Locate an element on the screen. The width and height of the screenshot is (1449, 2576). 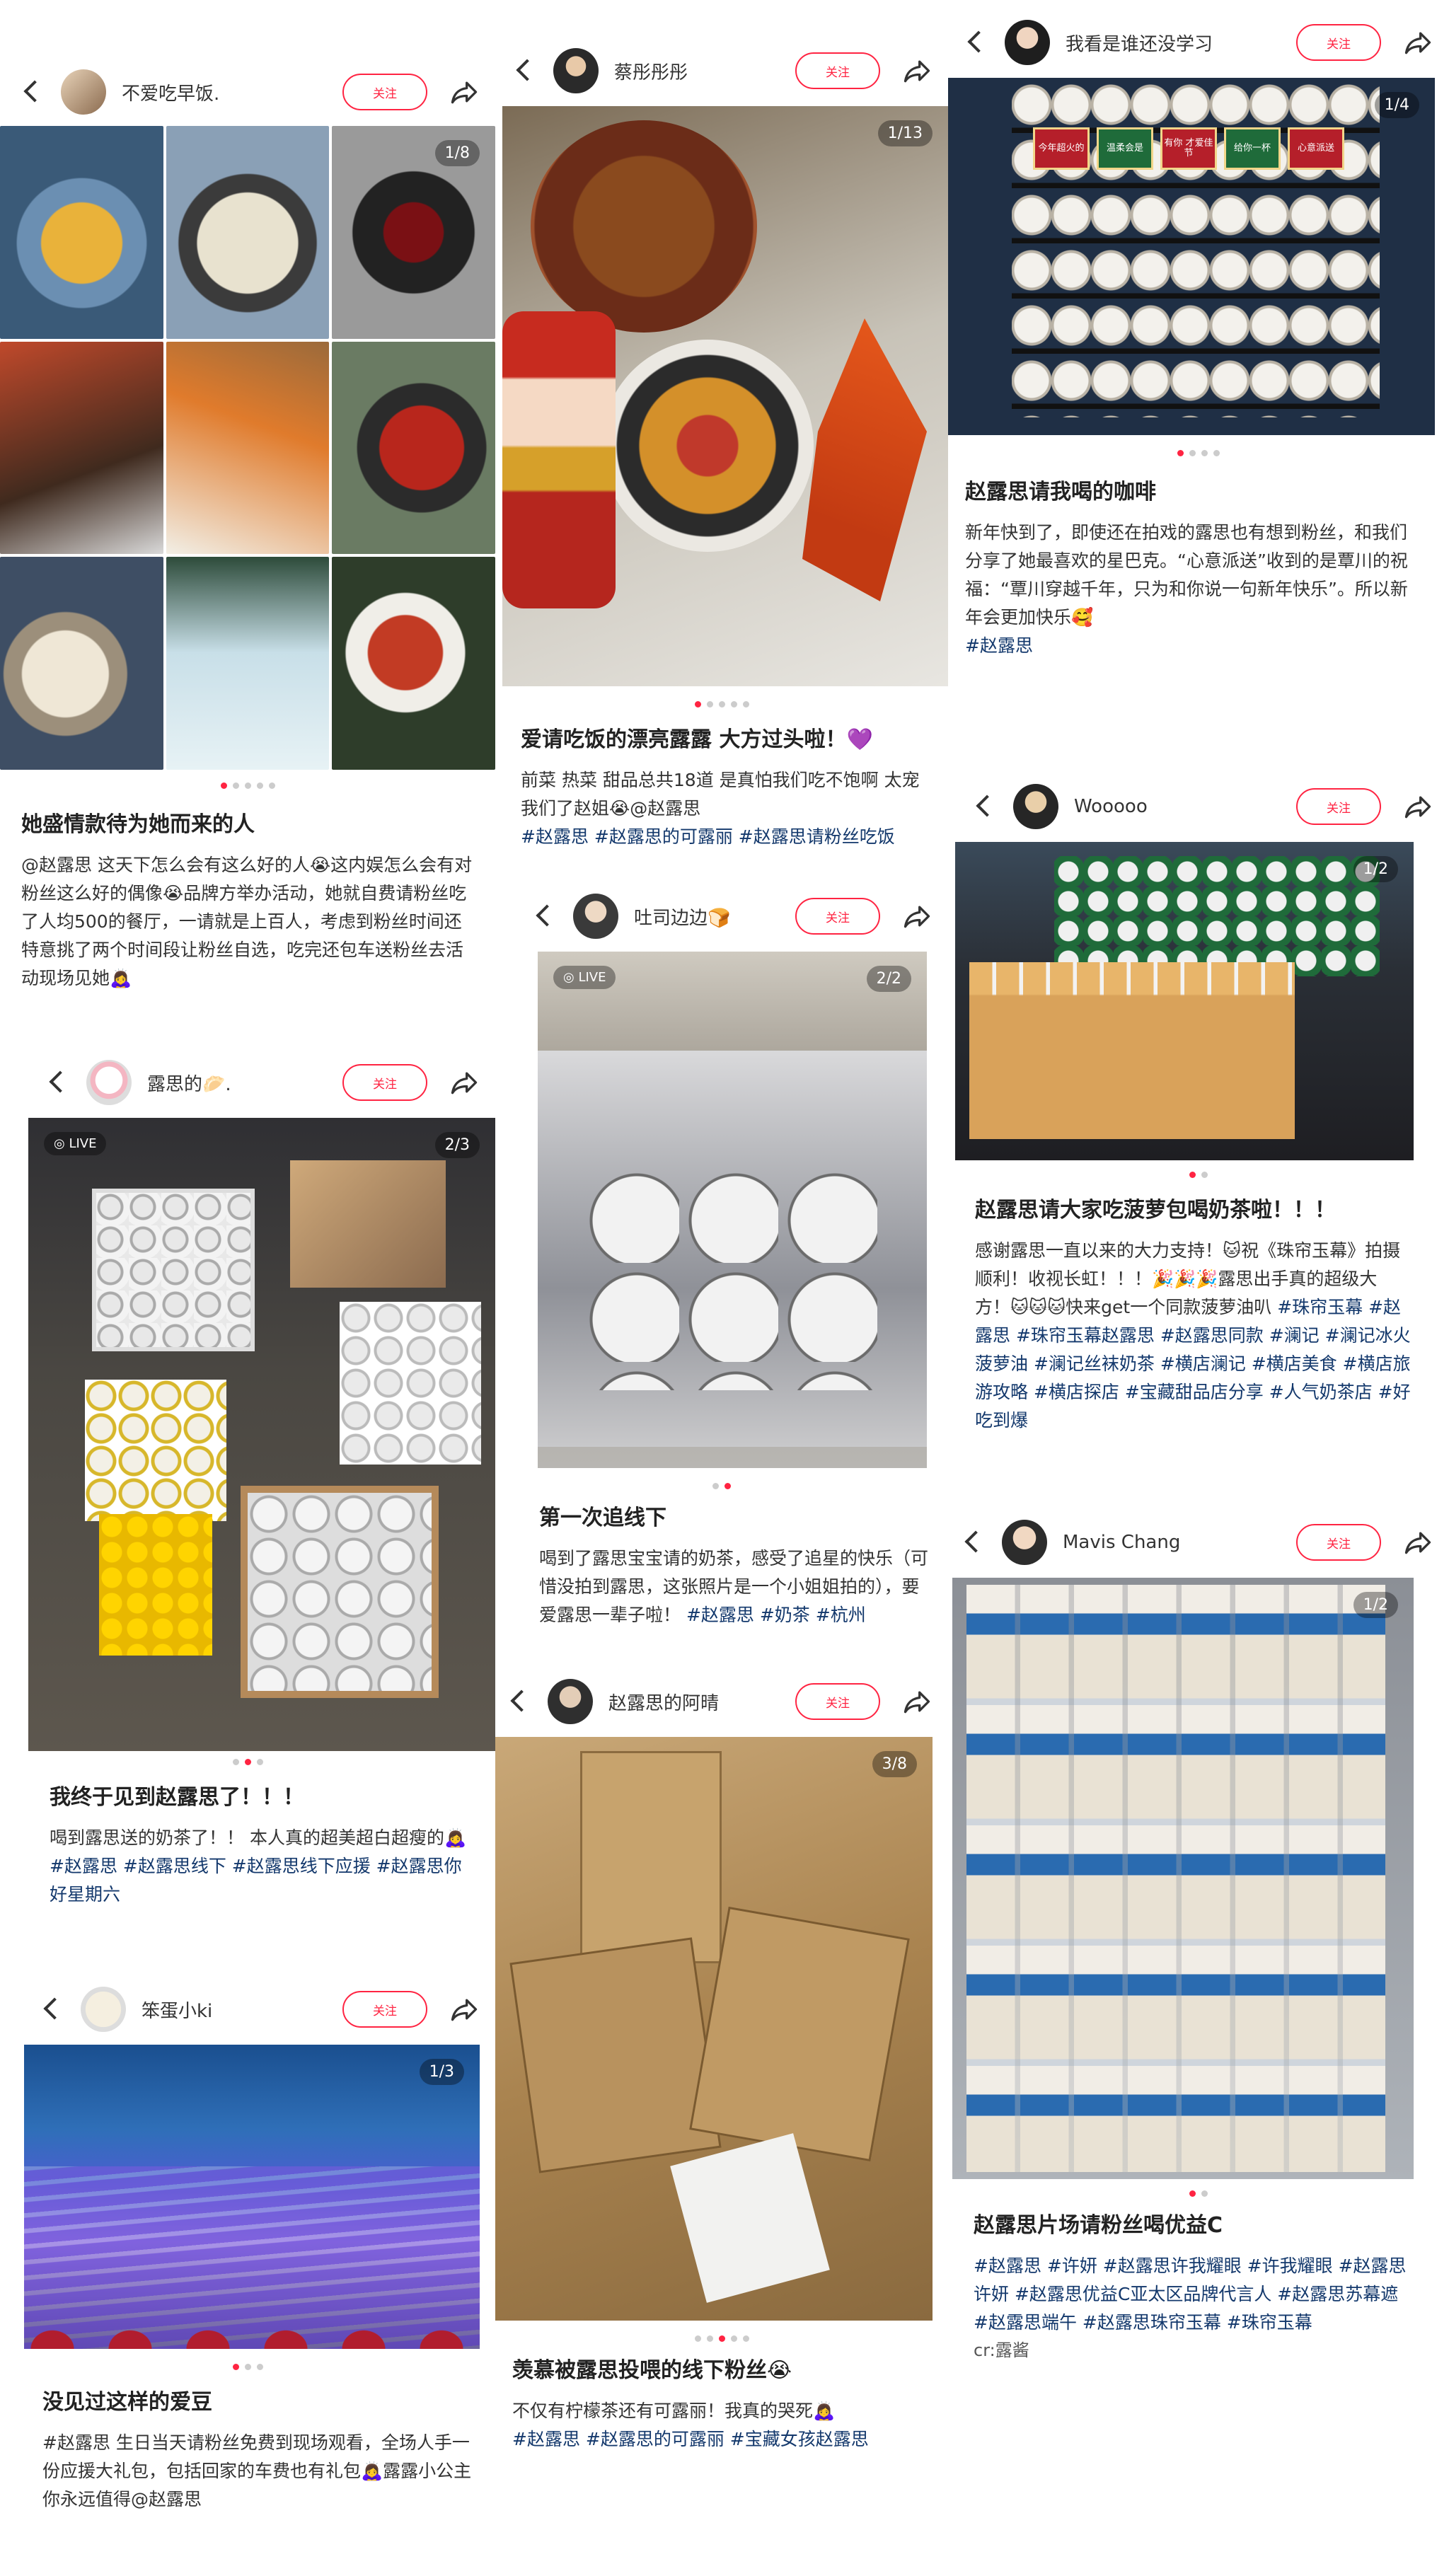
post-header: 赵露思的阿晴 关注 is located at coordinates (721, 1701).